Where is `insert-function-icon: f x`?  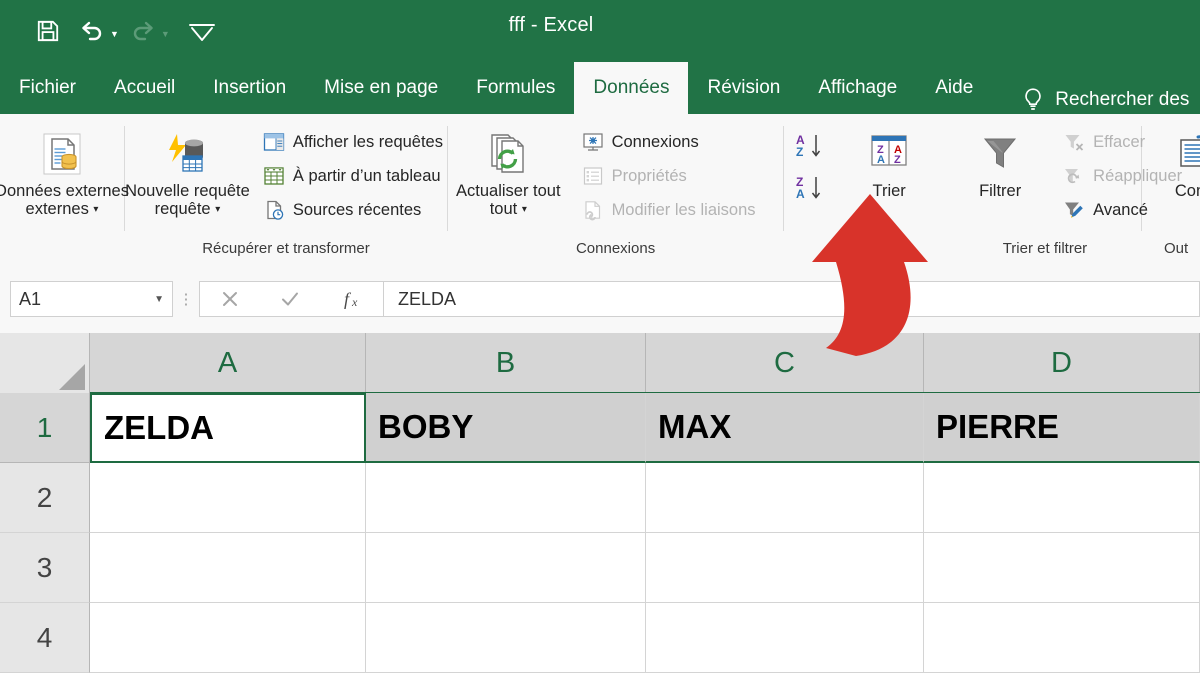
insert-function-icon: f x is located at coordinates (352, 299).